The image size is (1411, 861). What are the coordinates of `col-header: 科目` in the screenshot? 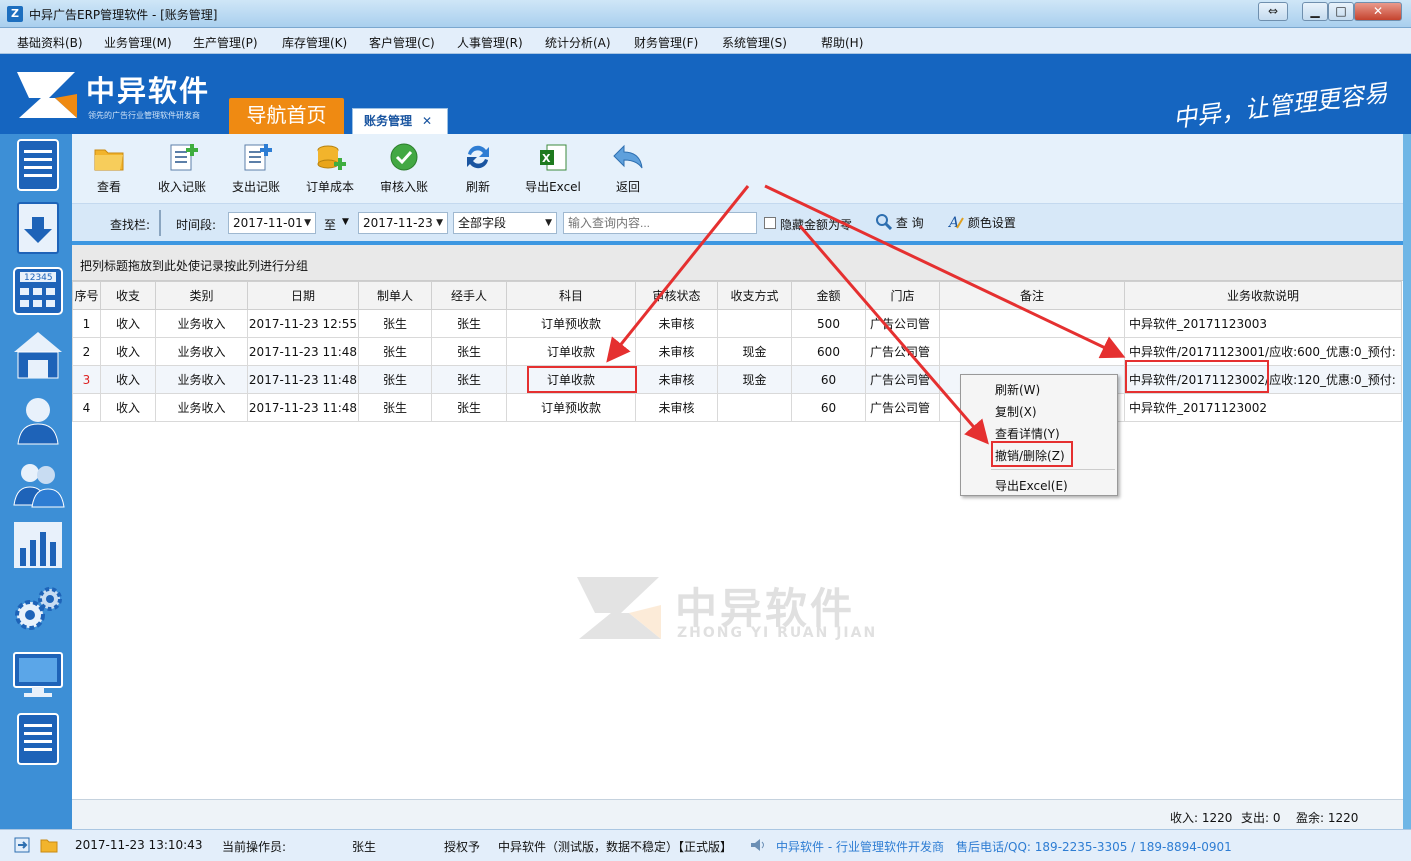 It's located at (571, 295).